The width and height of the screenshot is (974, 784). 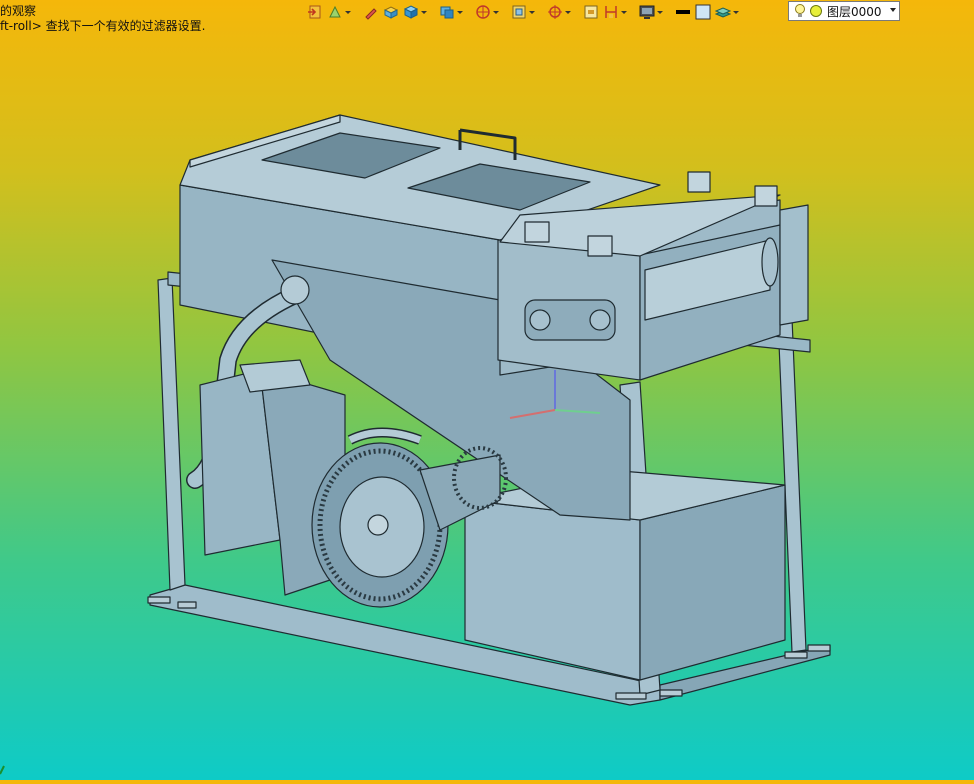 I want to click on monitor-button, so click(x=651, y=12).